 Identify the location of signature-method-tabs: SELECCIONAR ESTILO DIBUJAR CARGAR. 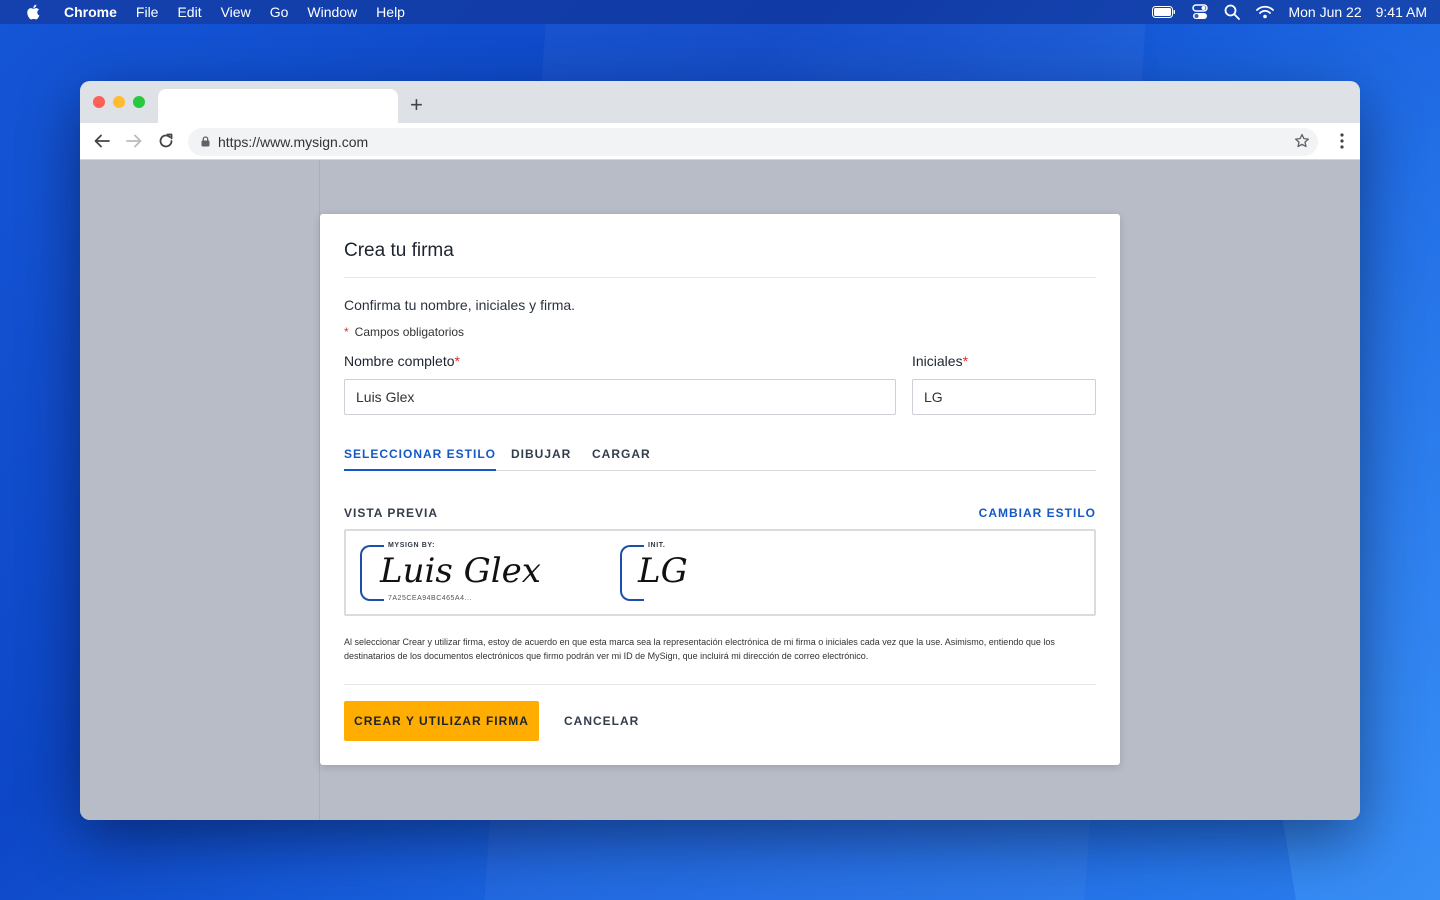
(720, 459).